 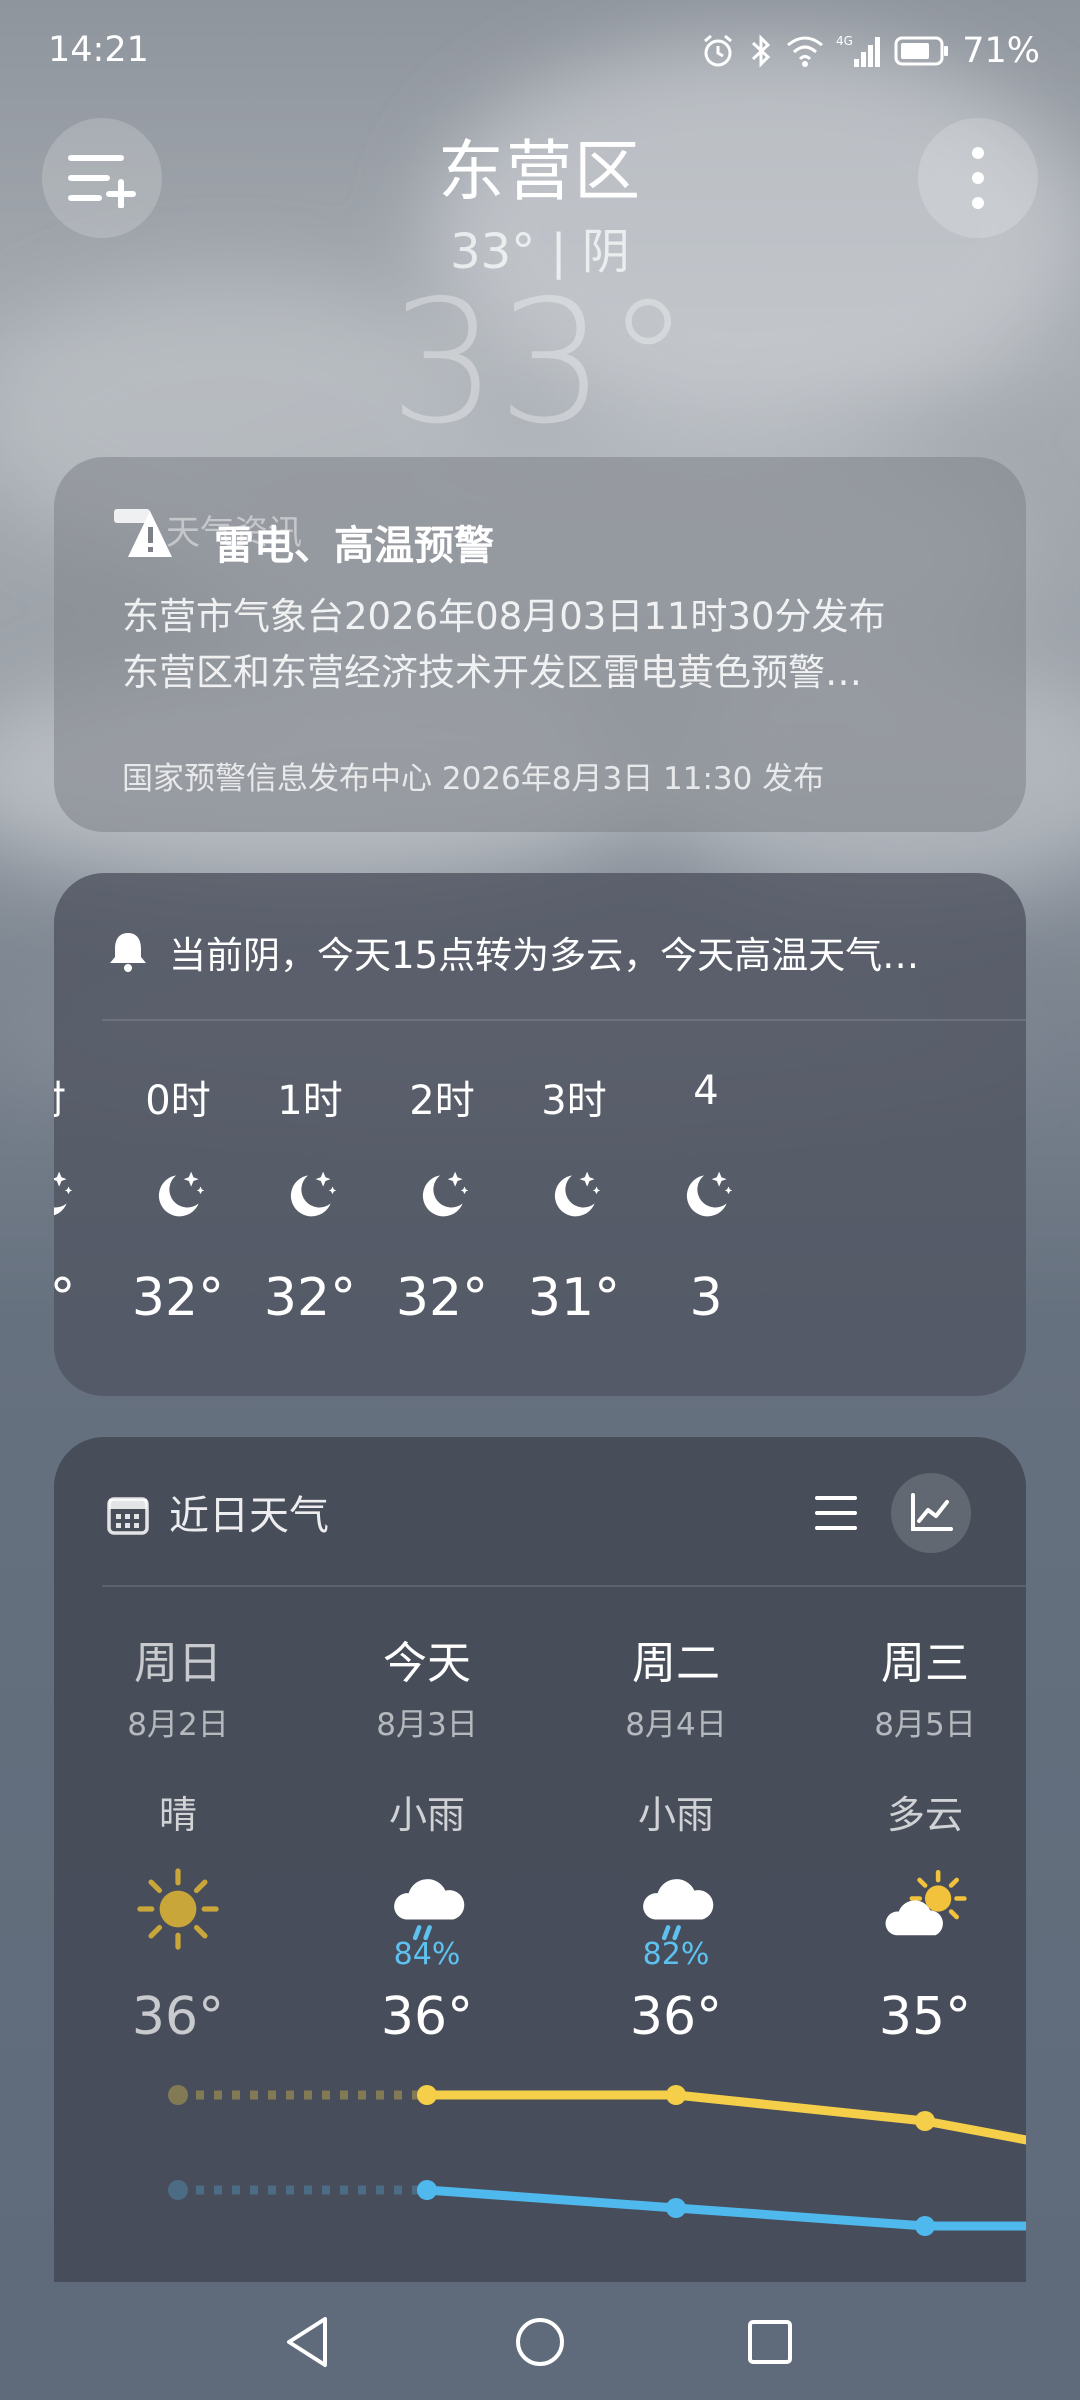 I want to click on bell-icon, so click(x=128, y=952).